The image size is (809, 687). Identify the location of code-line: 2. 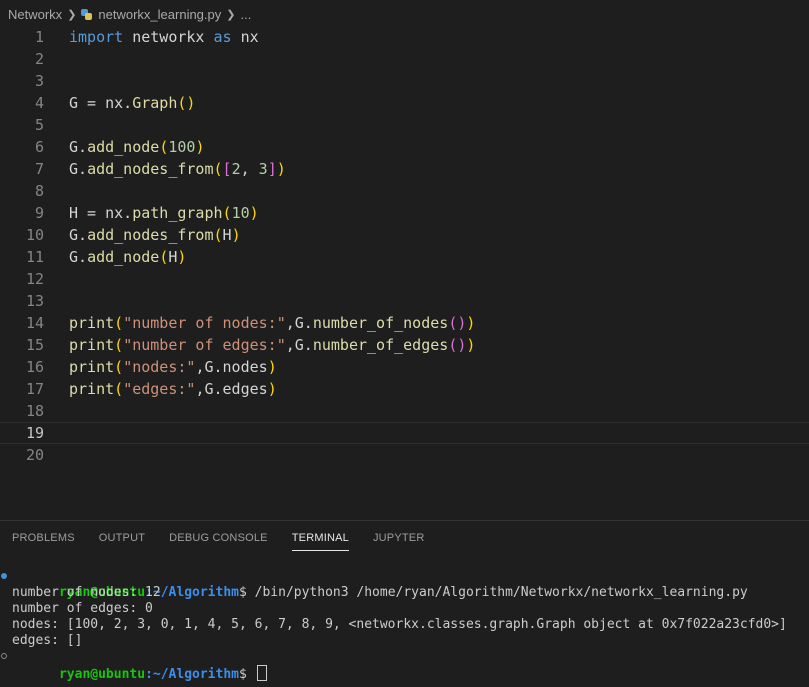
(404, 59).